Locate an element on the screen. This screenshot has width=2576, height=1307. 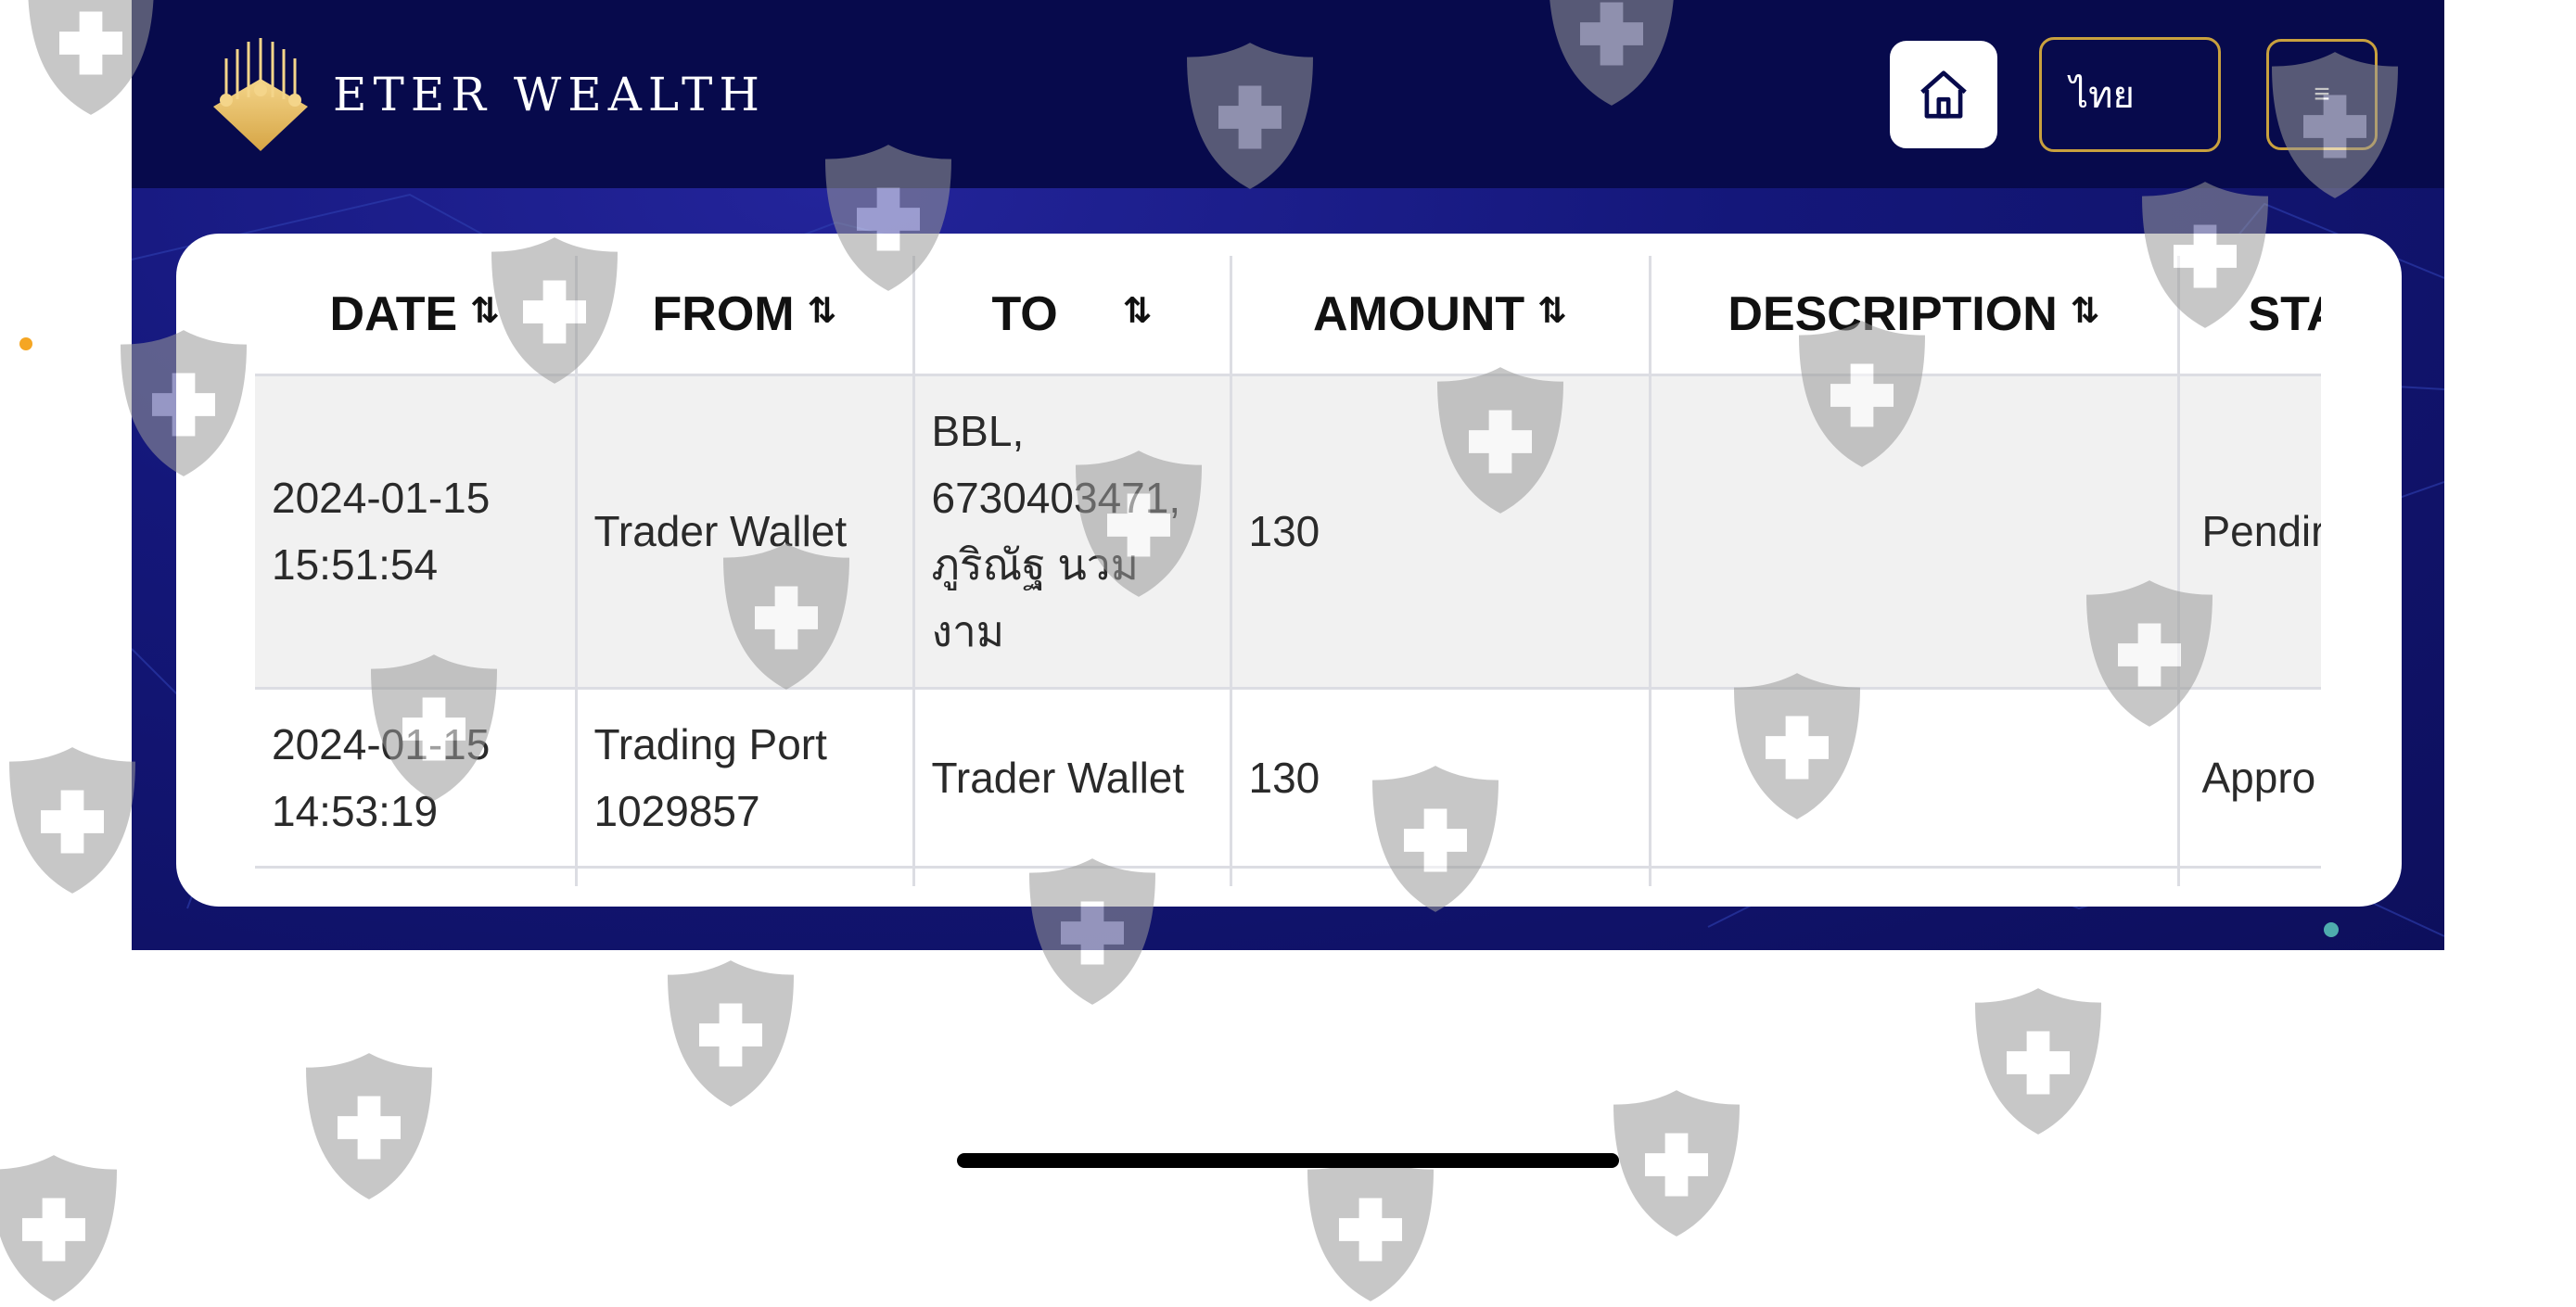
home-indicator-bar is located at coordinates (1288, 1160).